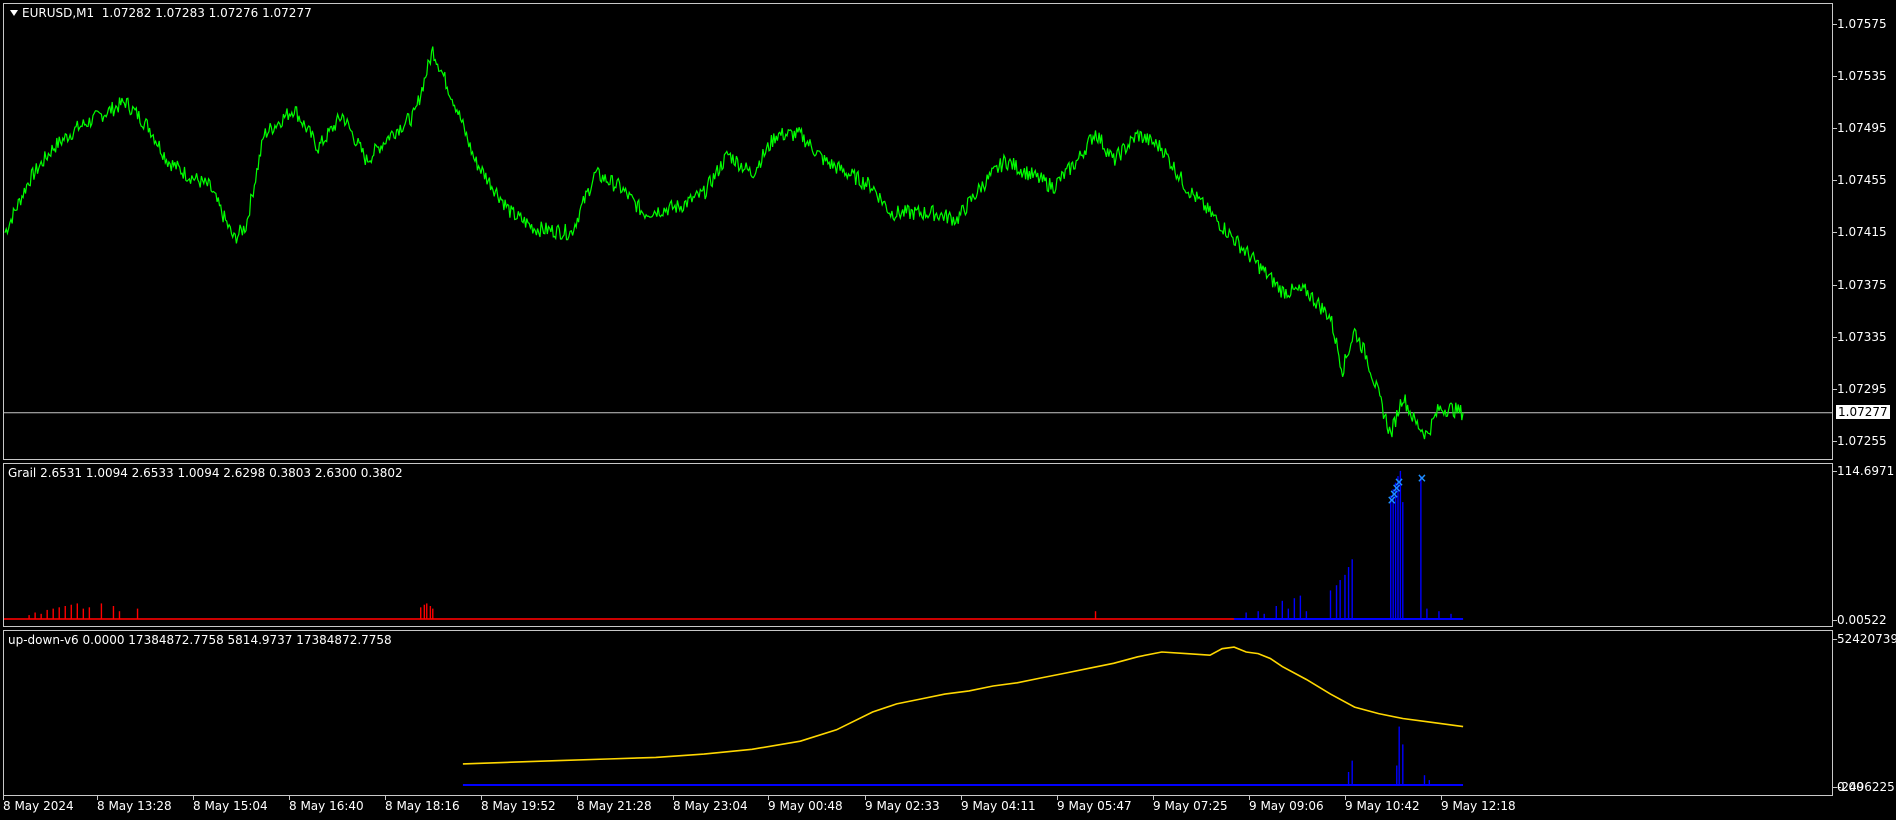 Image resolution: width=1896 pixels, height=820 pixels. Describe the element at coordinates (1860, 285) in the screenshot. I see `price-tick: 1.07375` at that location.